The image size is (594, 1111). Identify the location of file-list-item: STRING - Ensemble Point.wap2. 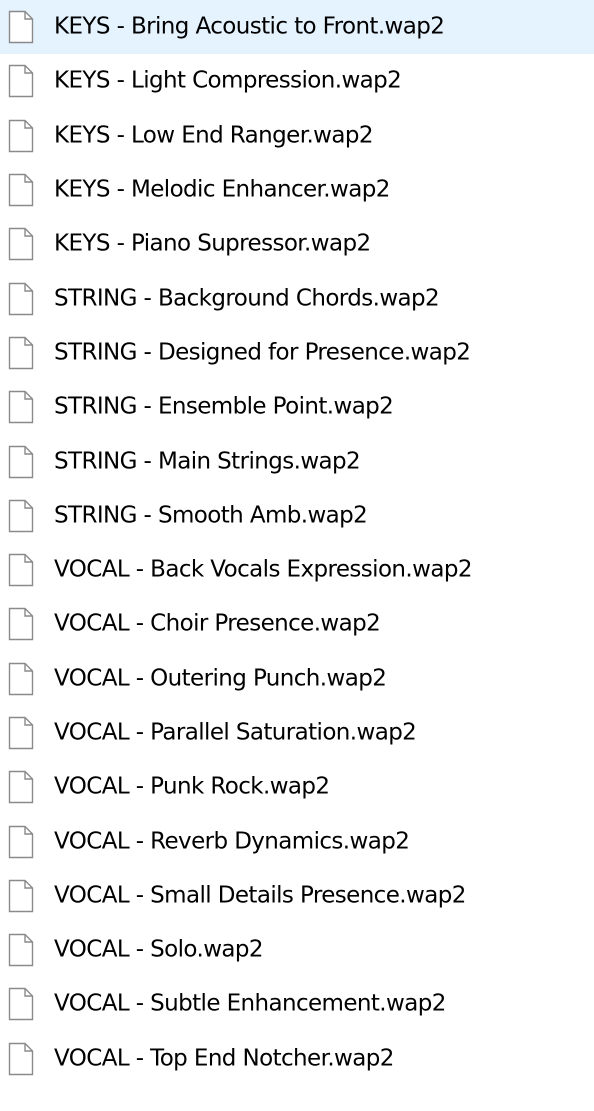
(297, 407).